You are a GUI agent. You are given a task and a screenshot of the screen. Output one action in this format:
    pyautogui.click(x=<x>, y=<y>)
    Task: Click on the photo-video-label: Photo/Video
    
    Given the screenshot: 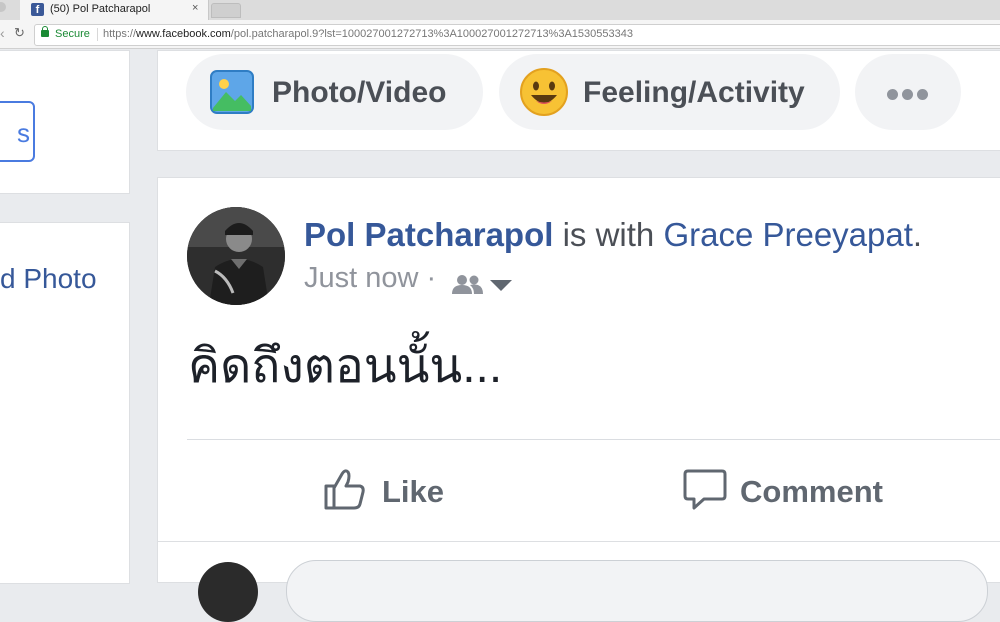 What is the action you would take?
    pyautogui.click(x=359, y=92)
    